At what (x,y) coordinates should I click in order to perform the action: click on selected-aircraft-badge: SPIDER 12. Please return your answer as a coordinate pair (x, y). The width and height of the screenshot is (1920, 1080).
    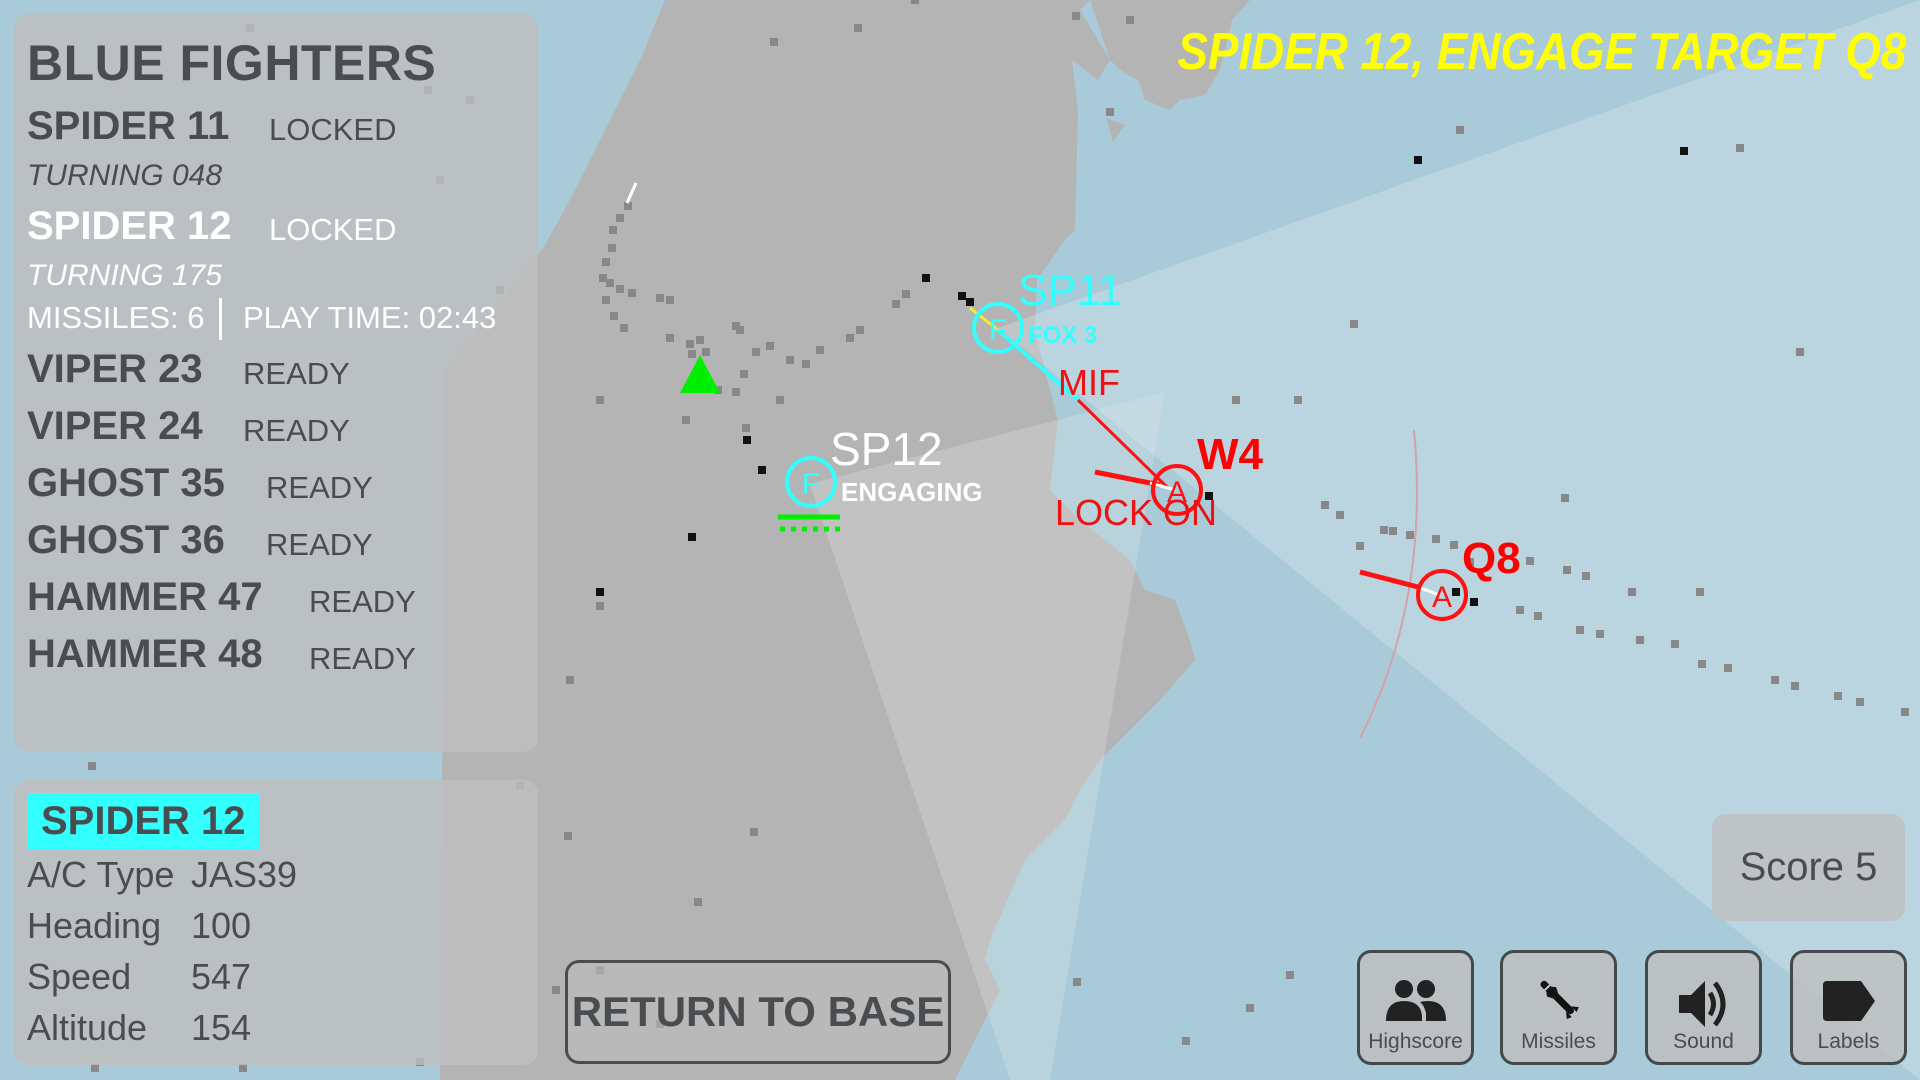
    Looking at the image, I should click on (143, 821).